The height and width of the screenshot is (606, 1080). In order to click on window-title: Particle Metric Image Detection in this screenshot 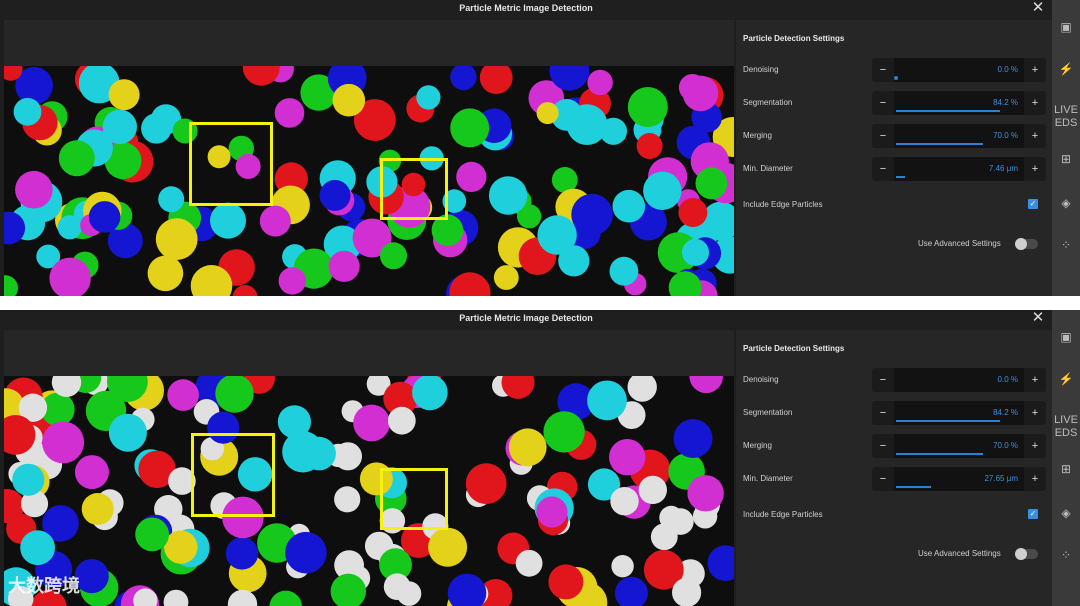, I will do `click(526, 318)`.